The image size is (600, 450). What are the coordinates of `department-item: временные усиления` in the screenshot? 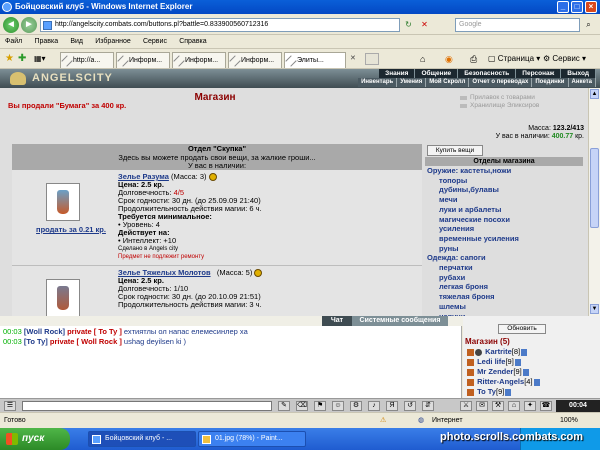 It's located at (504, 239).